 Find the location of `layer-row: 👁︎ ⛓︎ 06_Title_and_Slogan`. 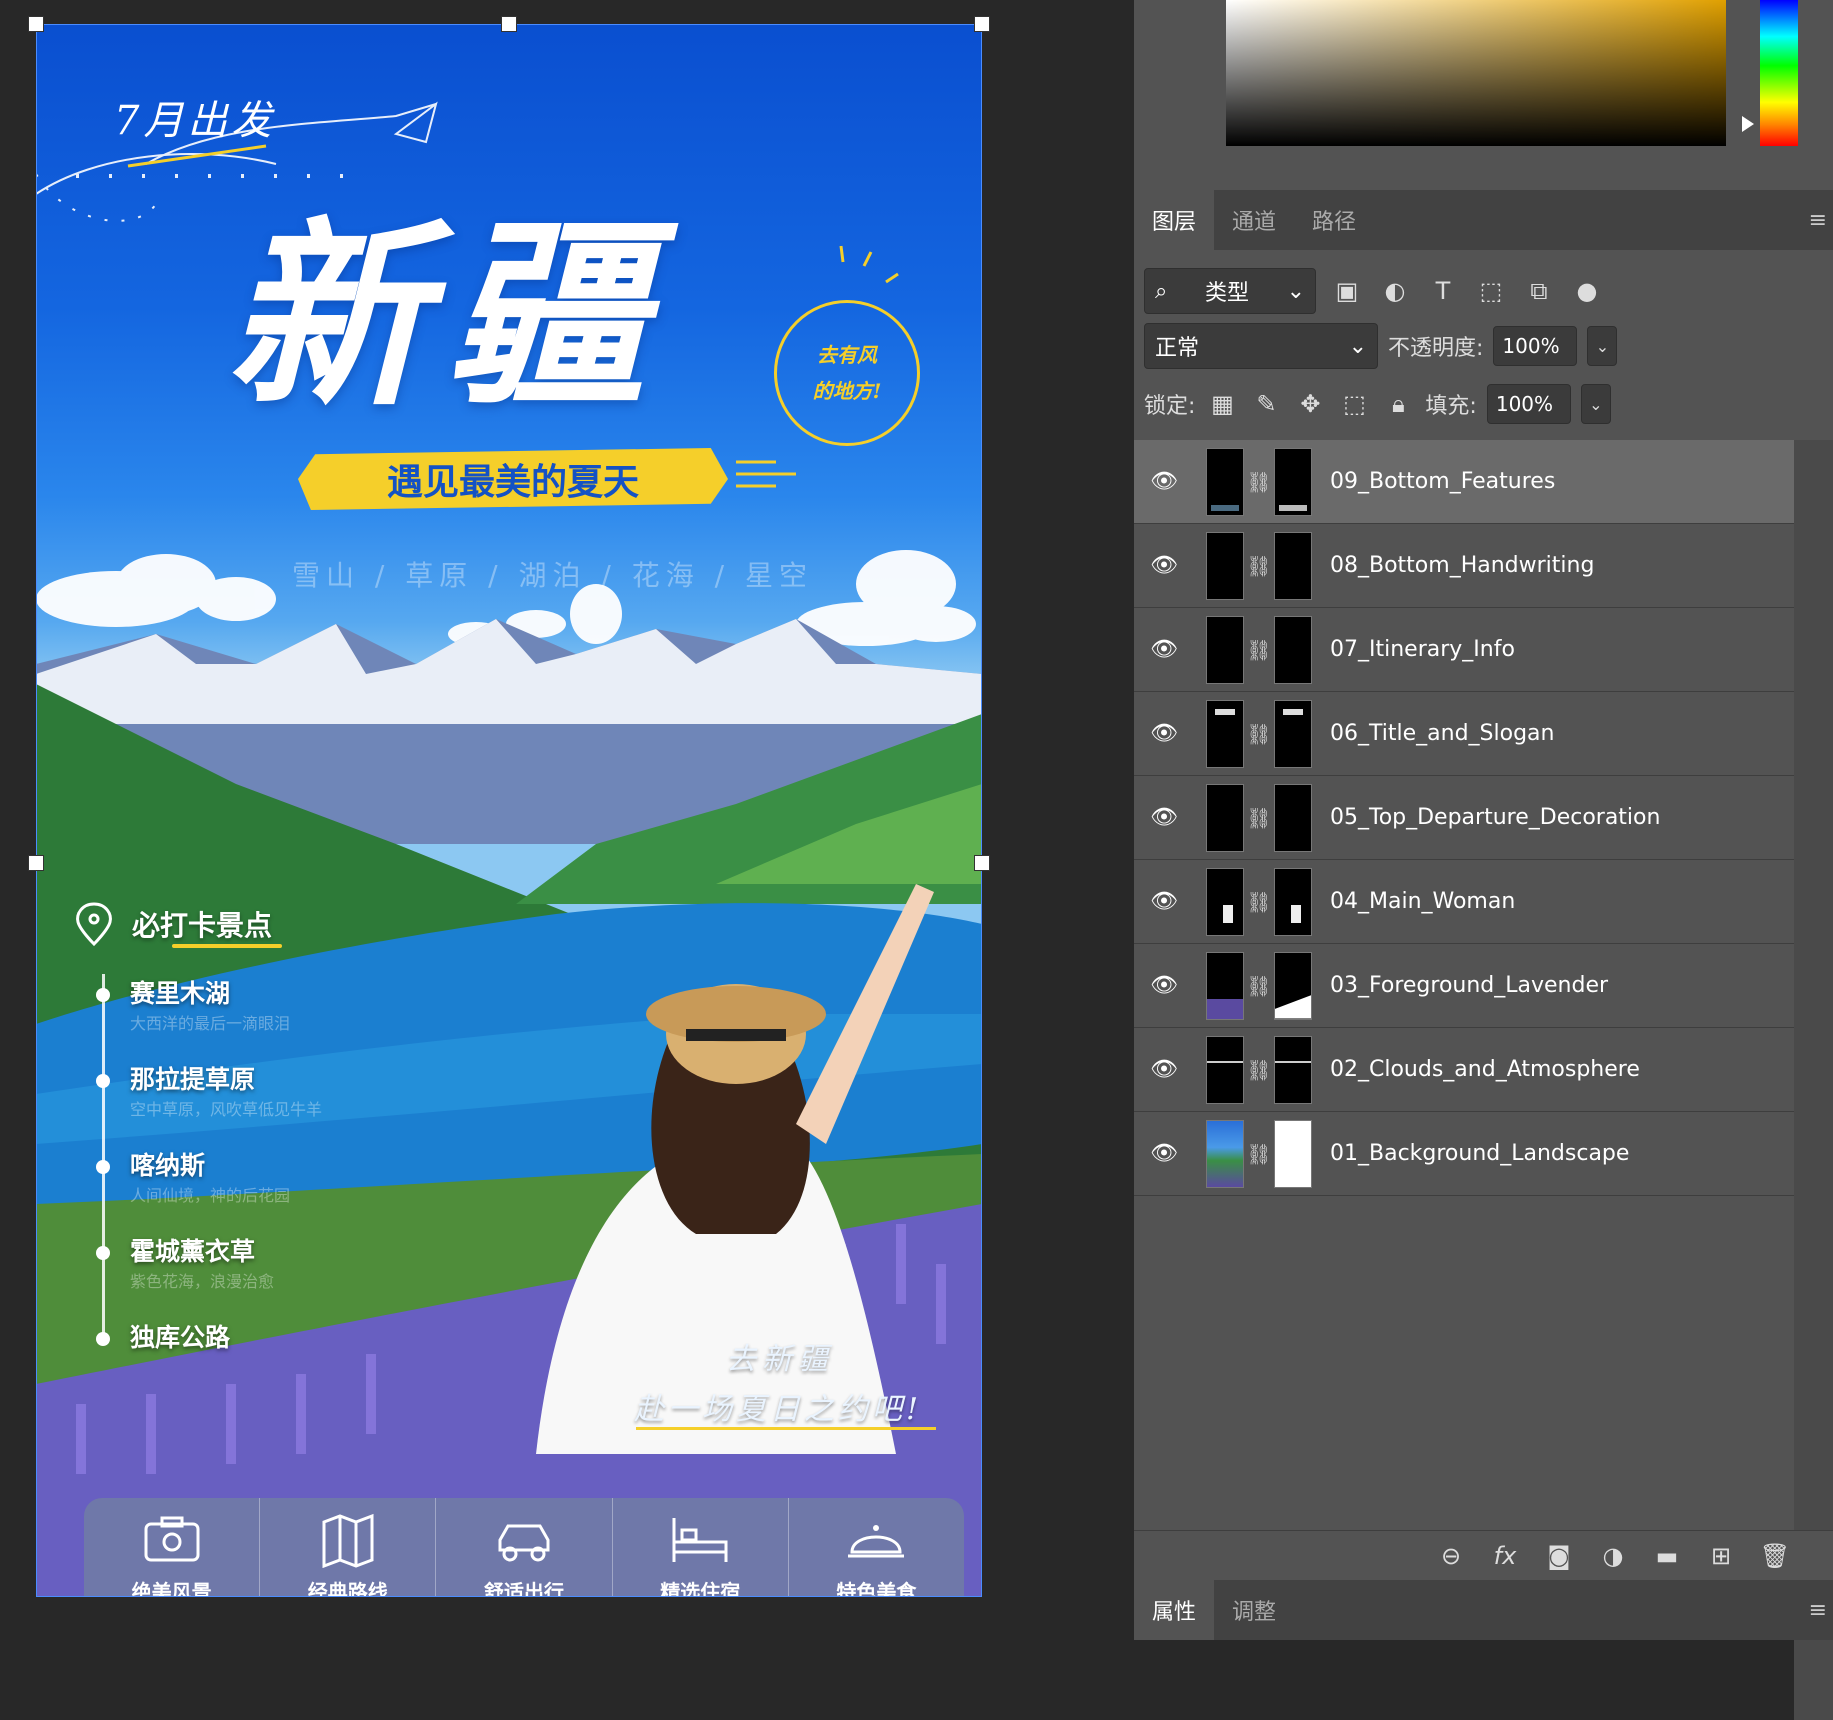

layer-row: 👁︎ ⛓︎ 06_Title_and_Slogan is located at coordinates (1464, 734).